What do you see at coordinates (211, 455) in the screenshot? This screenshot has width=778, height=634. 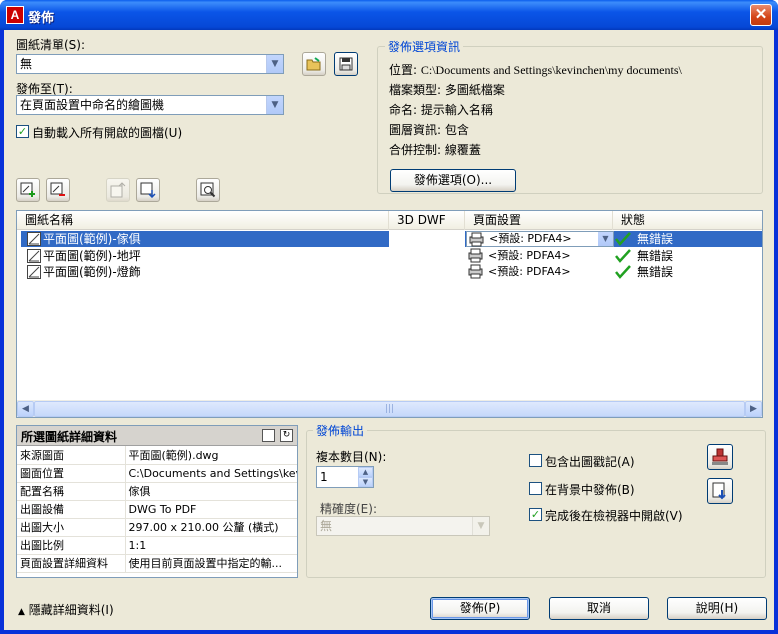 I see `details-value: 平面圖(範例).dwg` at bounding box center [211, 455].